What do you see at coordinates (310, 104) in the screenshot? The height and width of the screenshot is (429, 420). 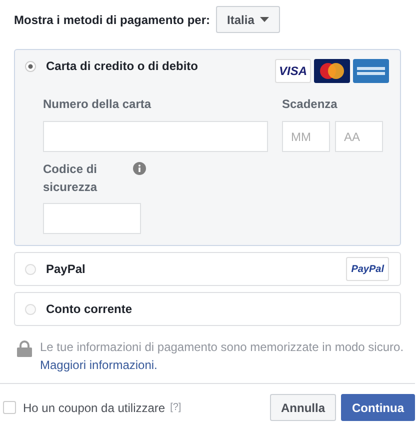 I see `expiry-label: Scadenza` at bounding box center [310, 104].